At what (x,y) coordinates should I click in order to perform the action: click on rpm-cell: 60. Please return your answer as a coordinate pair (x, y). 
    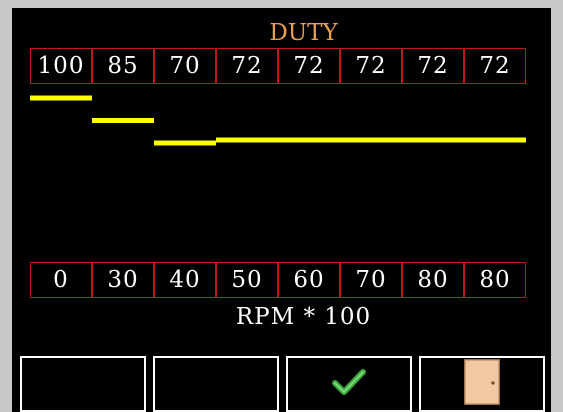
    Looking at the image, I should click on (309, 280).